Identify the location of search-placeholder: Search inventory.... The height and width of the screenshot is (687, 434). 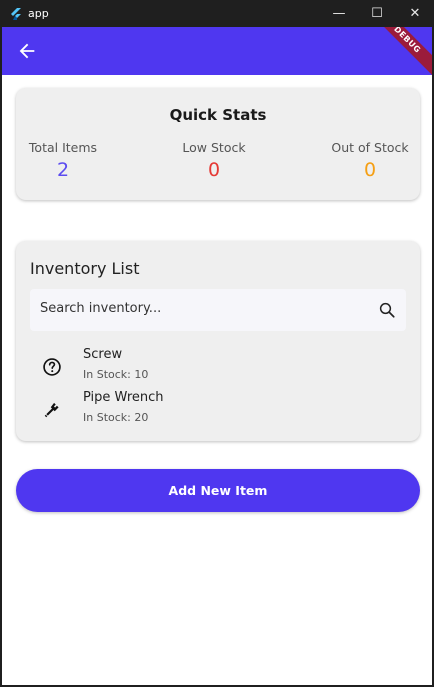
(101, 308).